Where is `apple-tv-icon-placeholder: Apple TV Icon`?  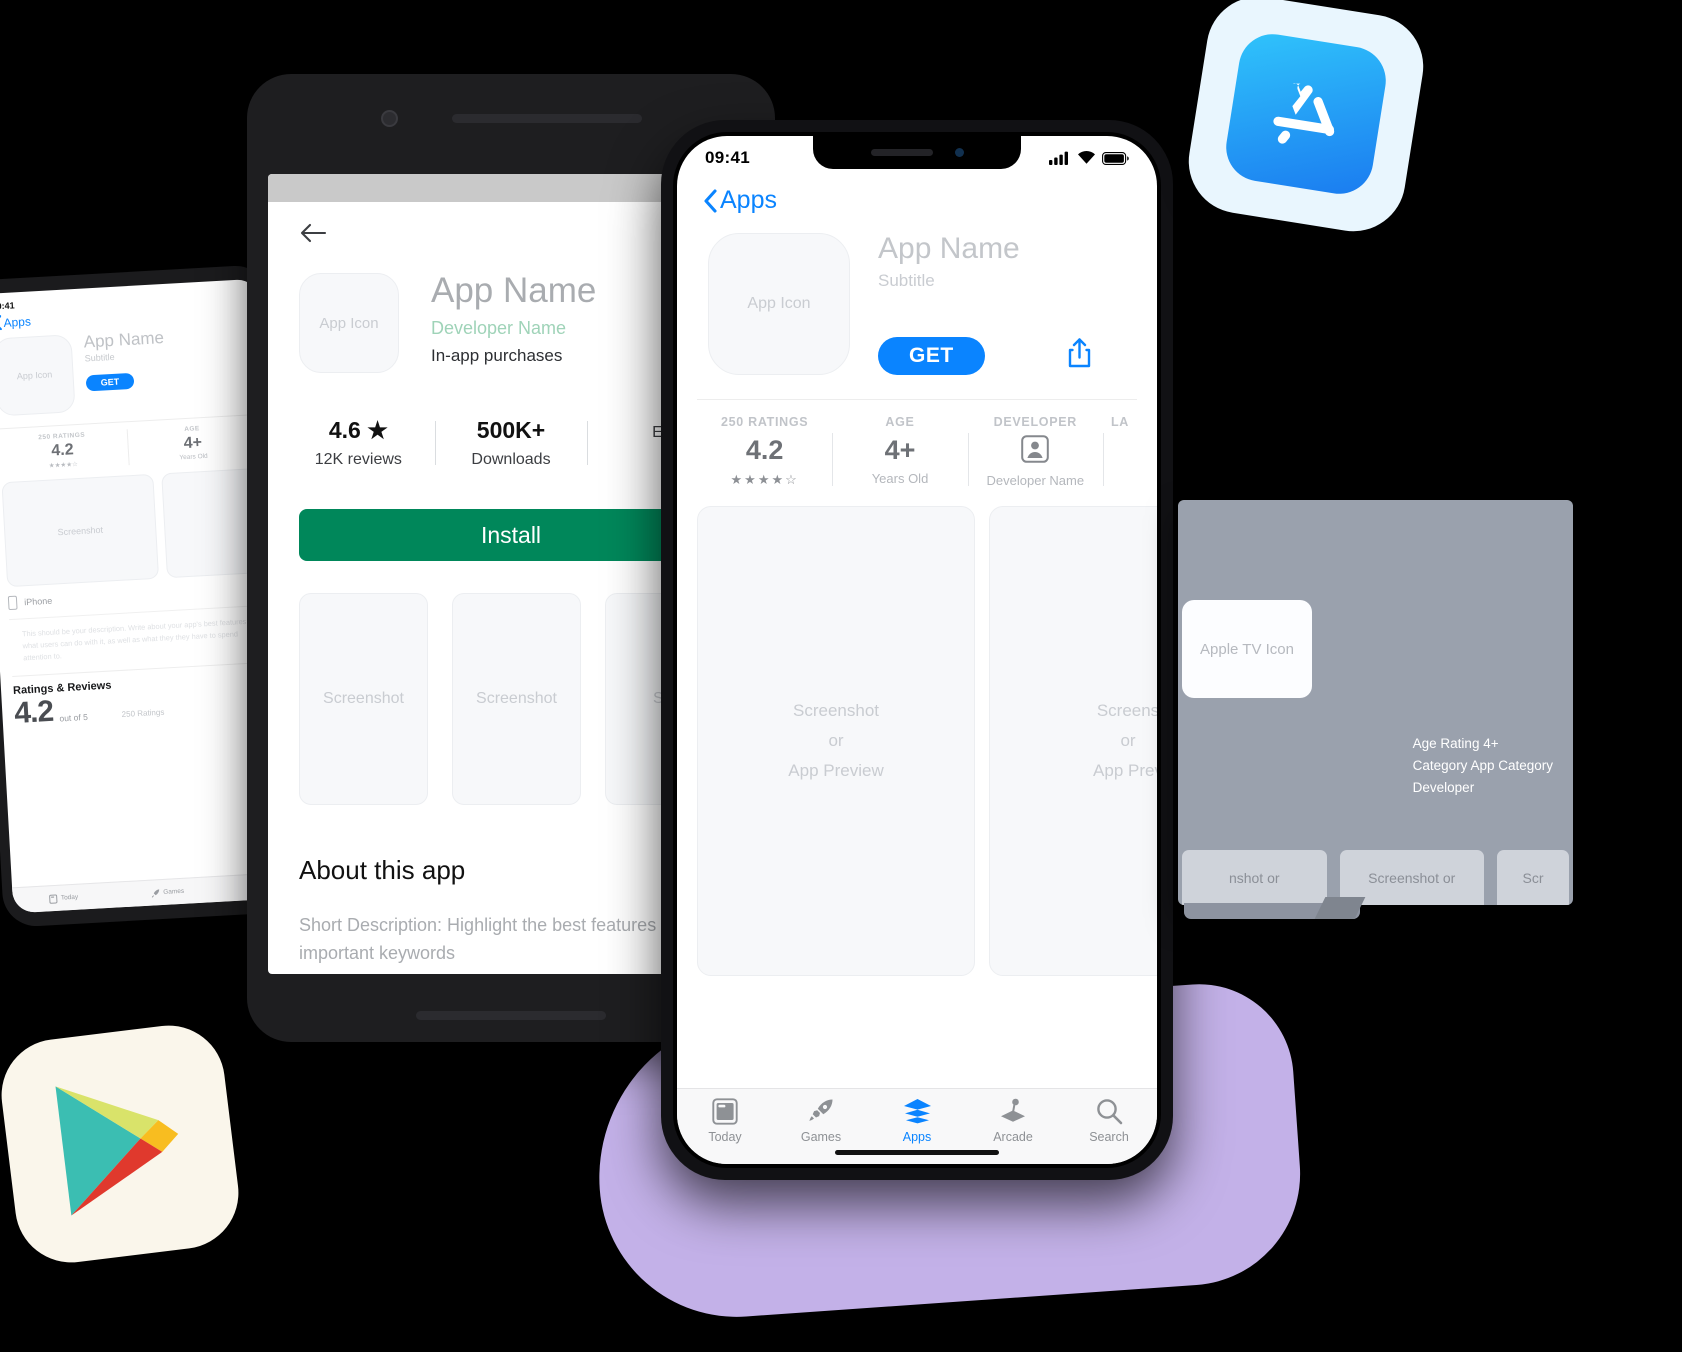
apple-tv-icon-placeholder: Apple TV Icon is located at coordinates (1247, 649).